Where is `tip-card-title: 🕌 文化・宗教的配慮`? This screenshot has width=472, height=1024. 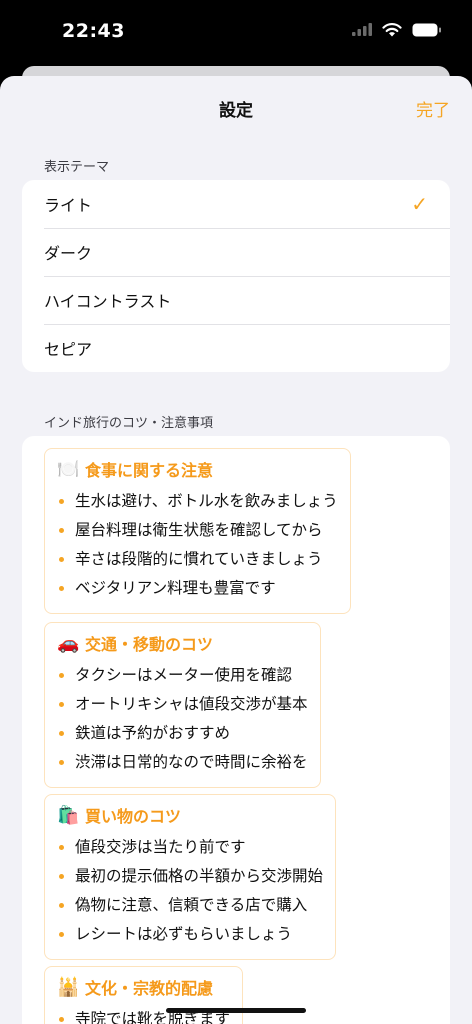 tip-card-title: 🕌 文化・宗教的配慮 is located at coordinates (143, 987).